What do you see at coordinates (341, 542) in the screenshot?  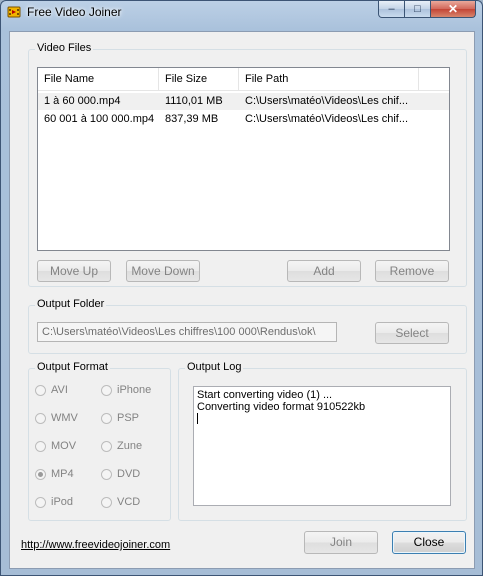 I see `join-button: Join` at bounding box center [341, 542].